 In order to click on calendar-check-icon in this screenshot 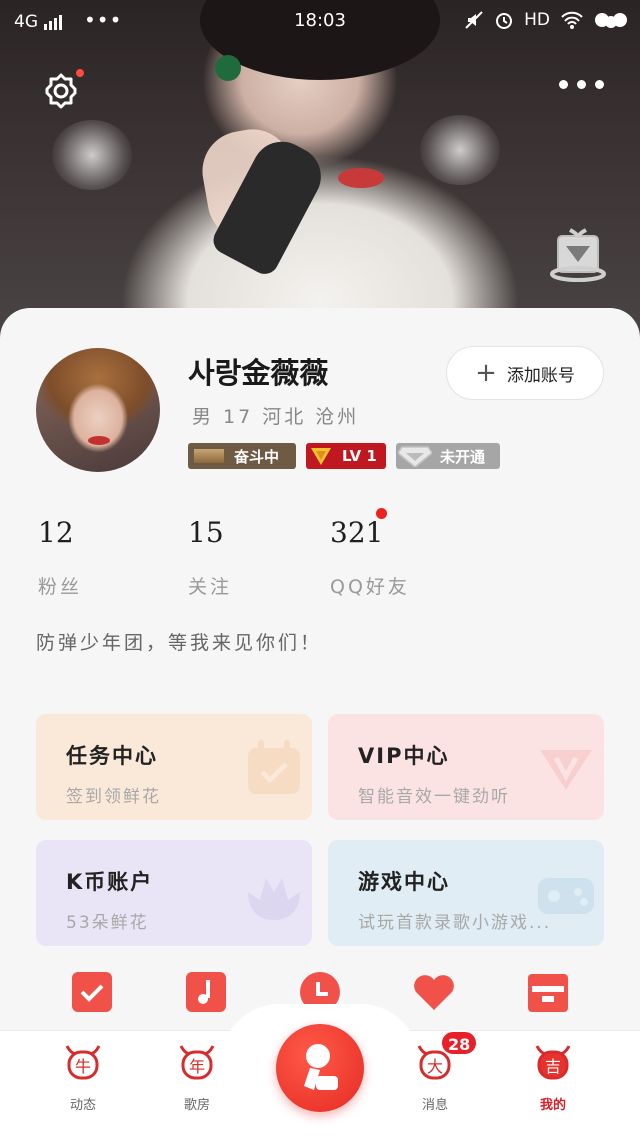, I will do `click(274, 767)`.